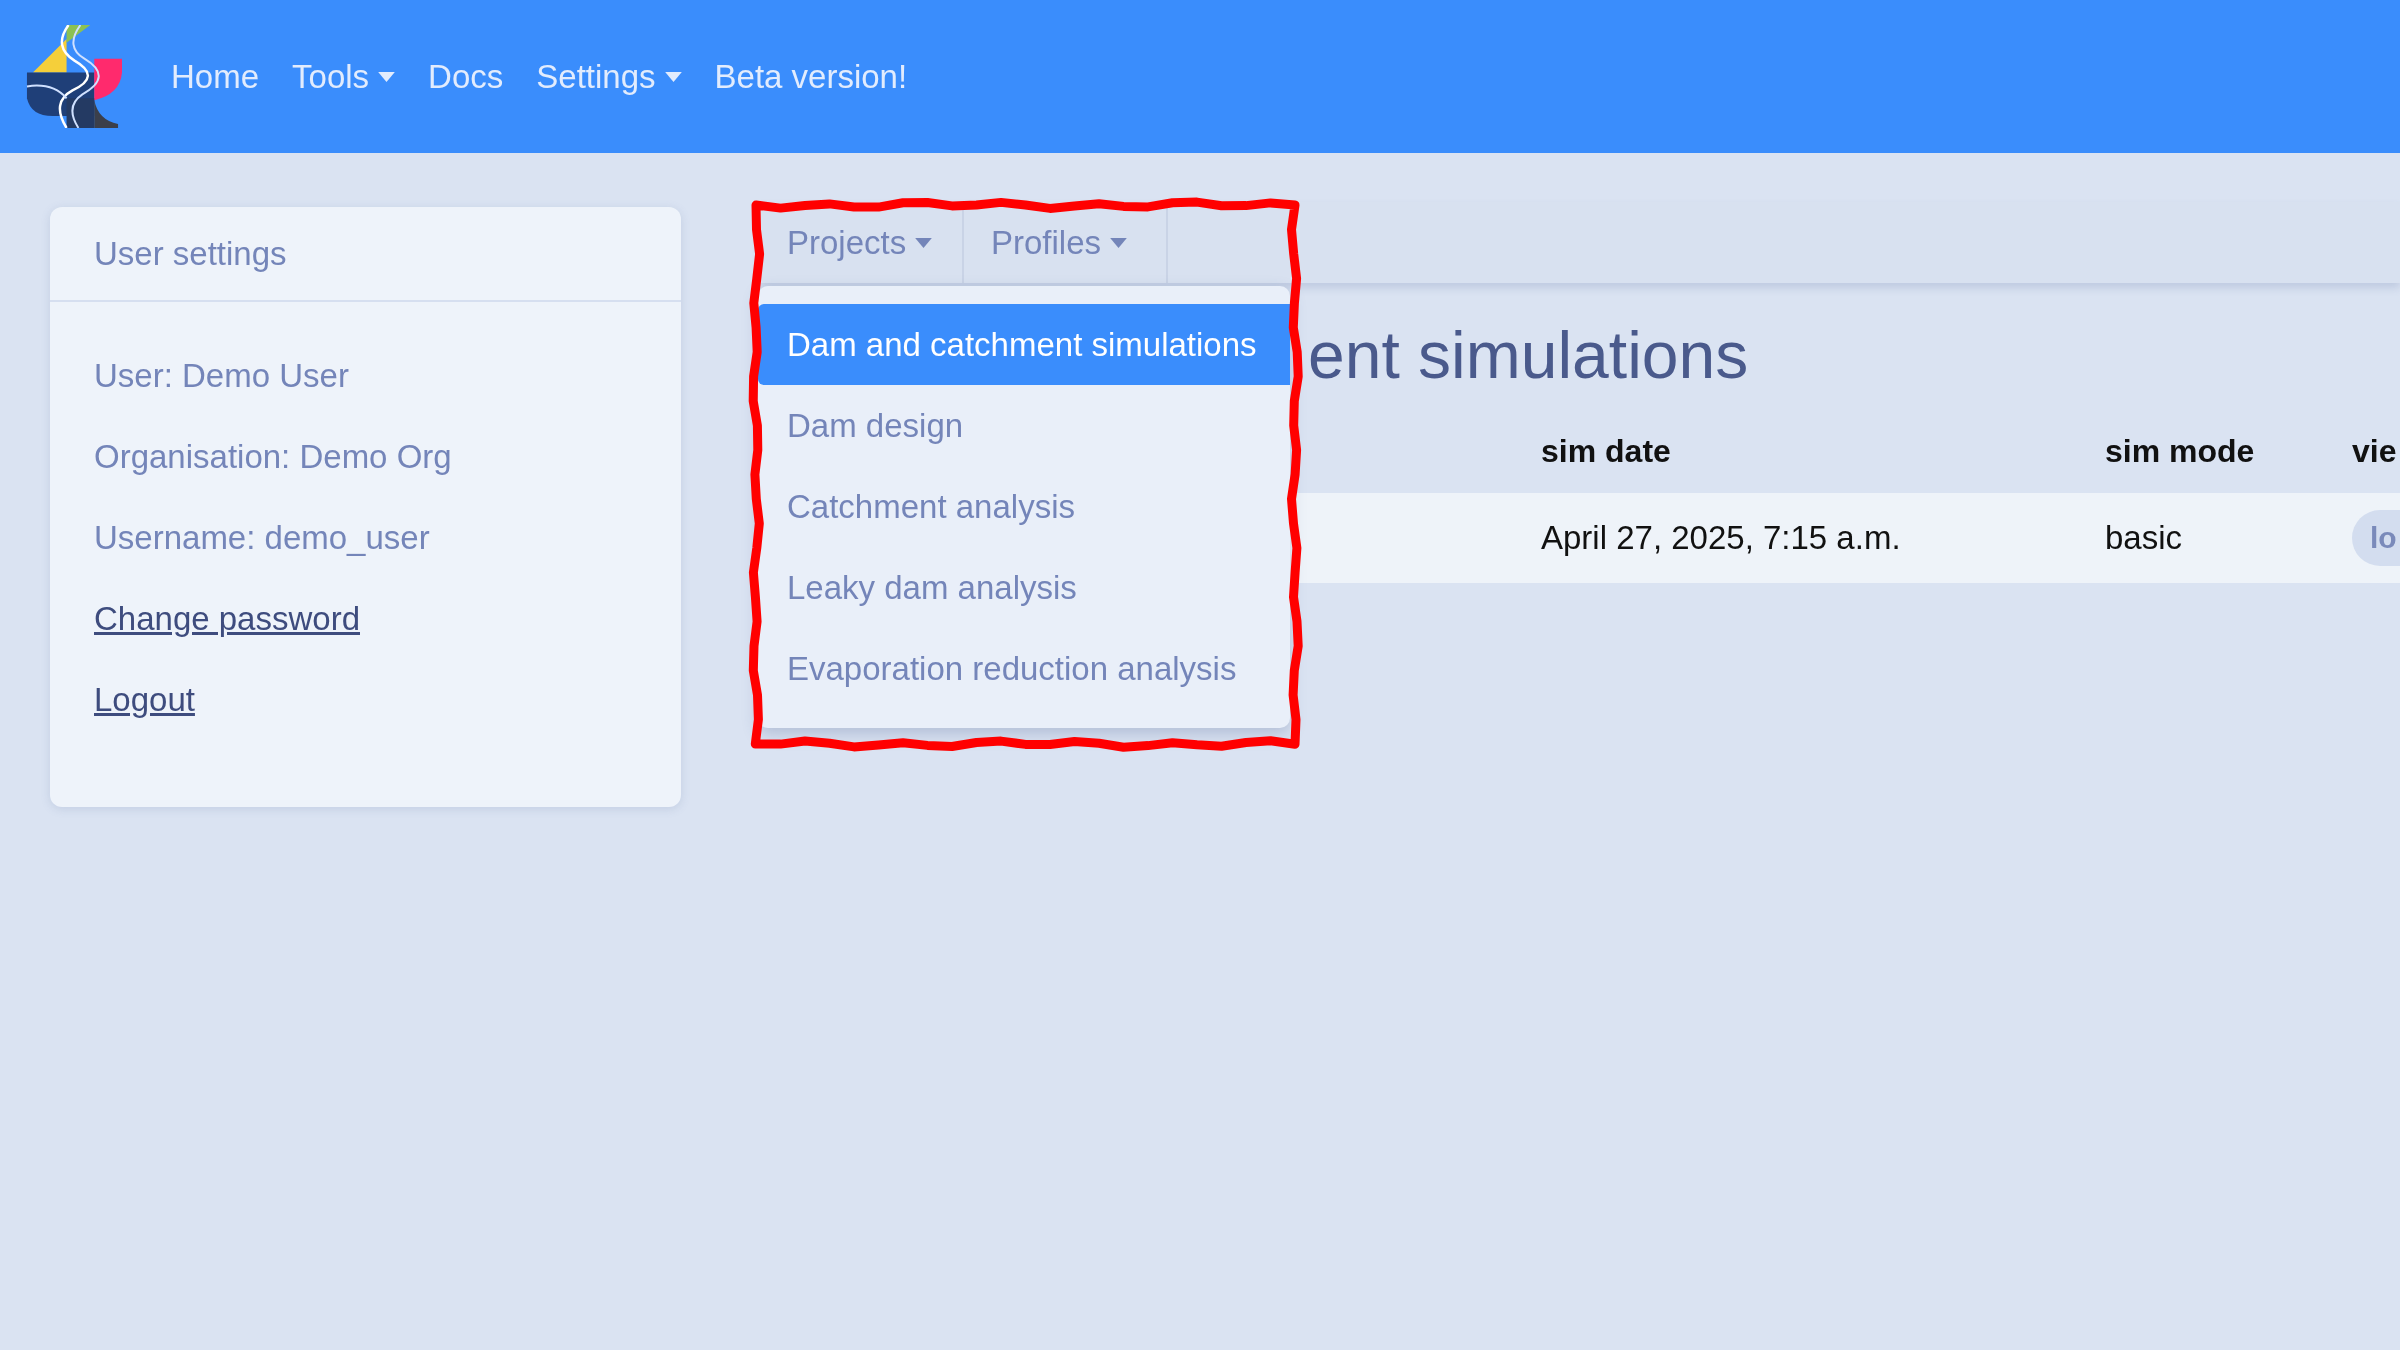 The height and width of the screenshot is (1350, 2400). Describe the element at coordinates (227, 619) in the screenshot. I see `account-link: Change password` at that location.